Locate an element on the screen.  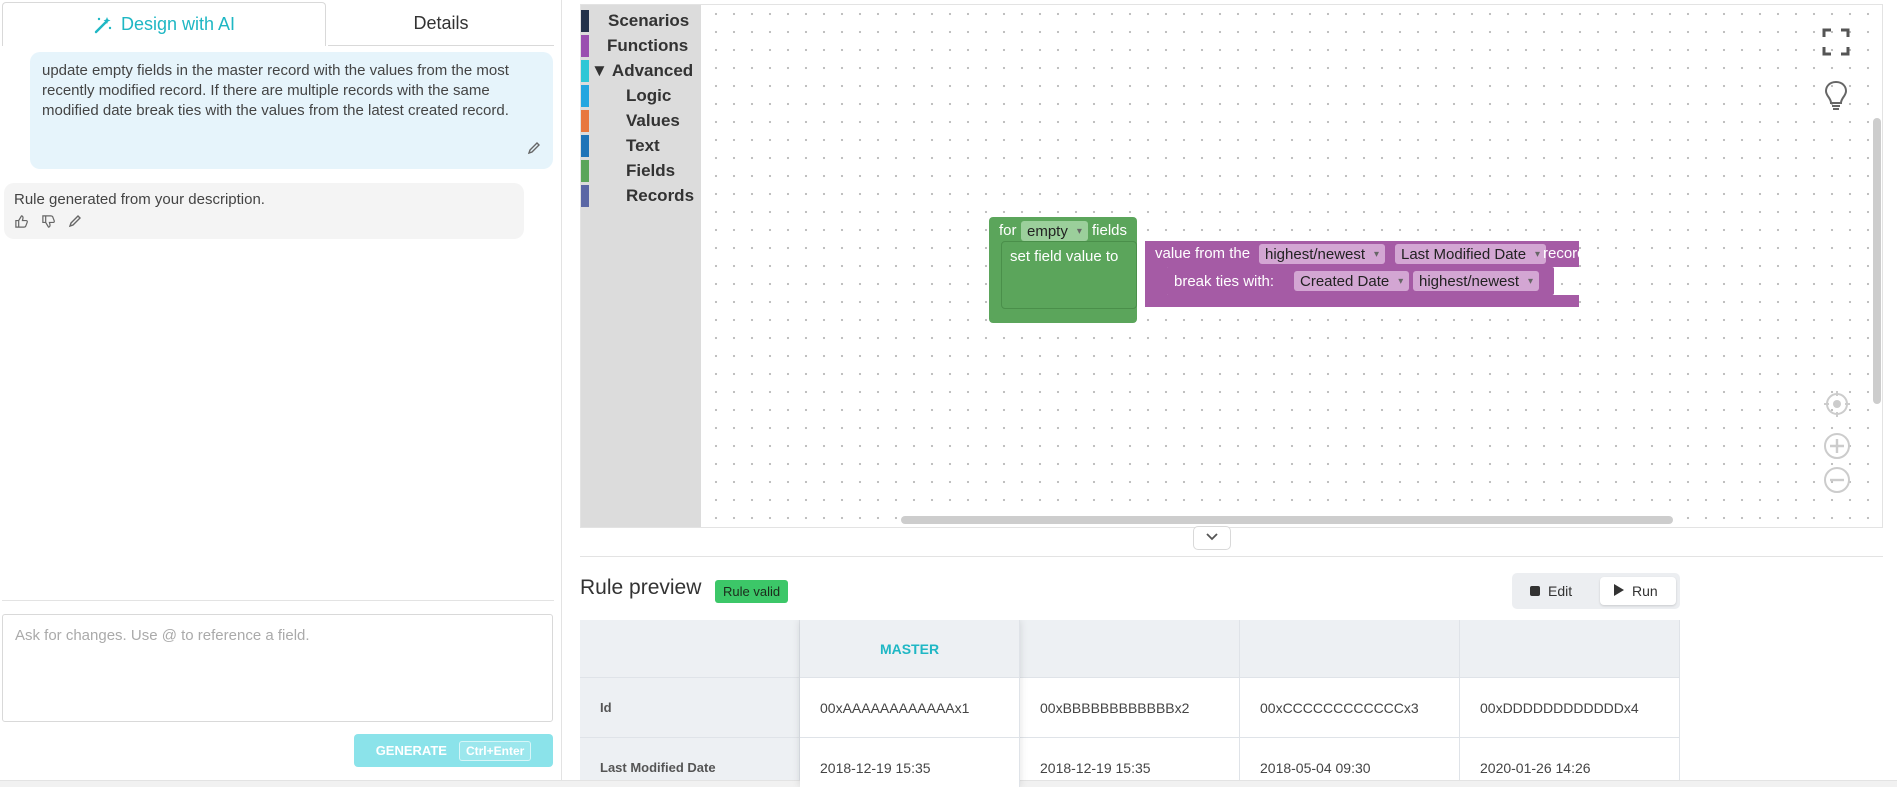
generate-shortcut: Ctrl+Enter is located at coordinates (495, 750).